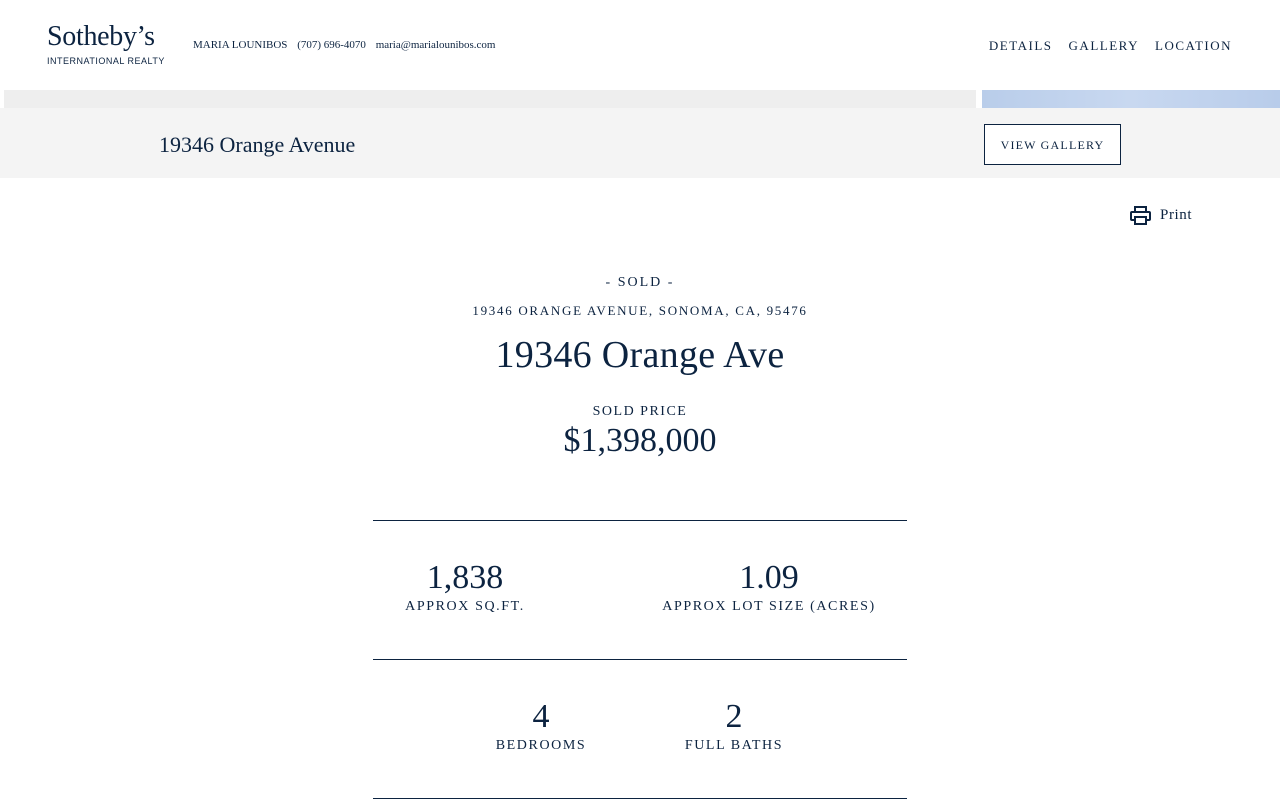 The height and width of the screenshot is (800, 1280). I want to click on stats-row-rooms: 4 BEDROOMS 2 FULL BATHS, so click(640, 729).